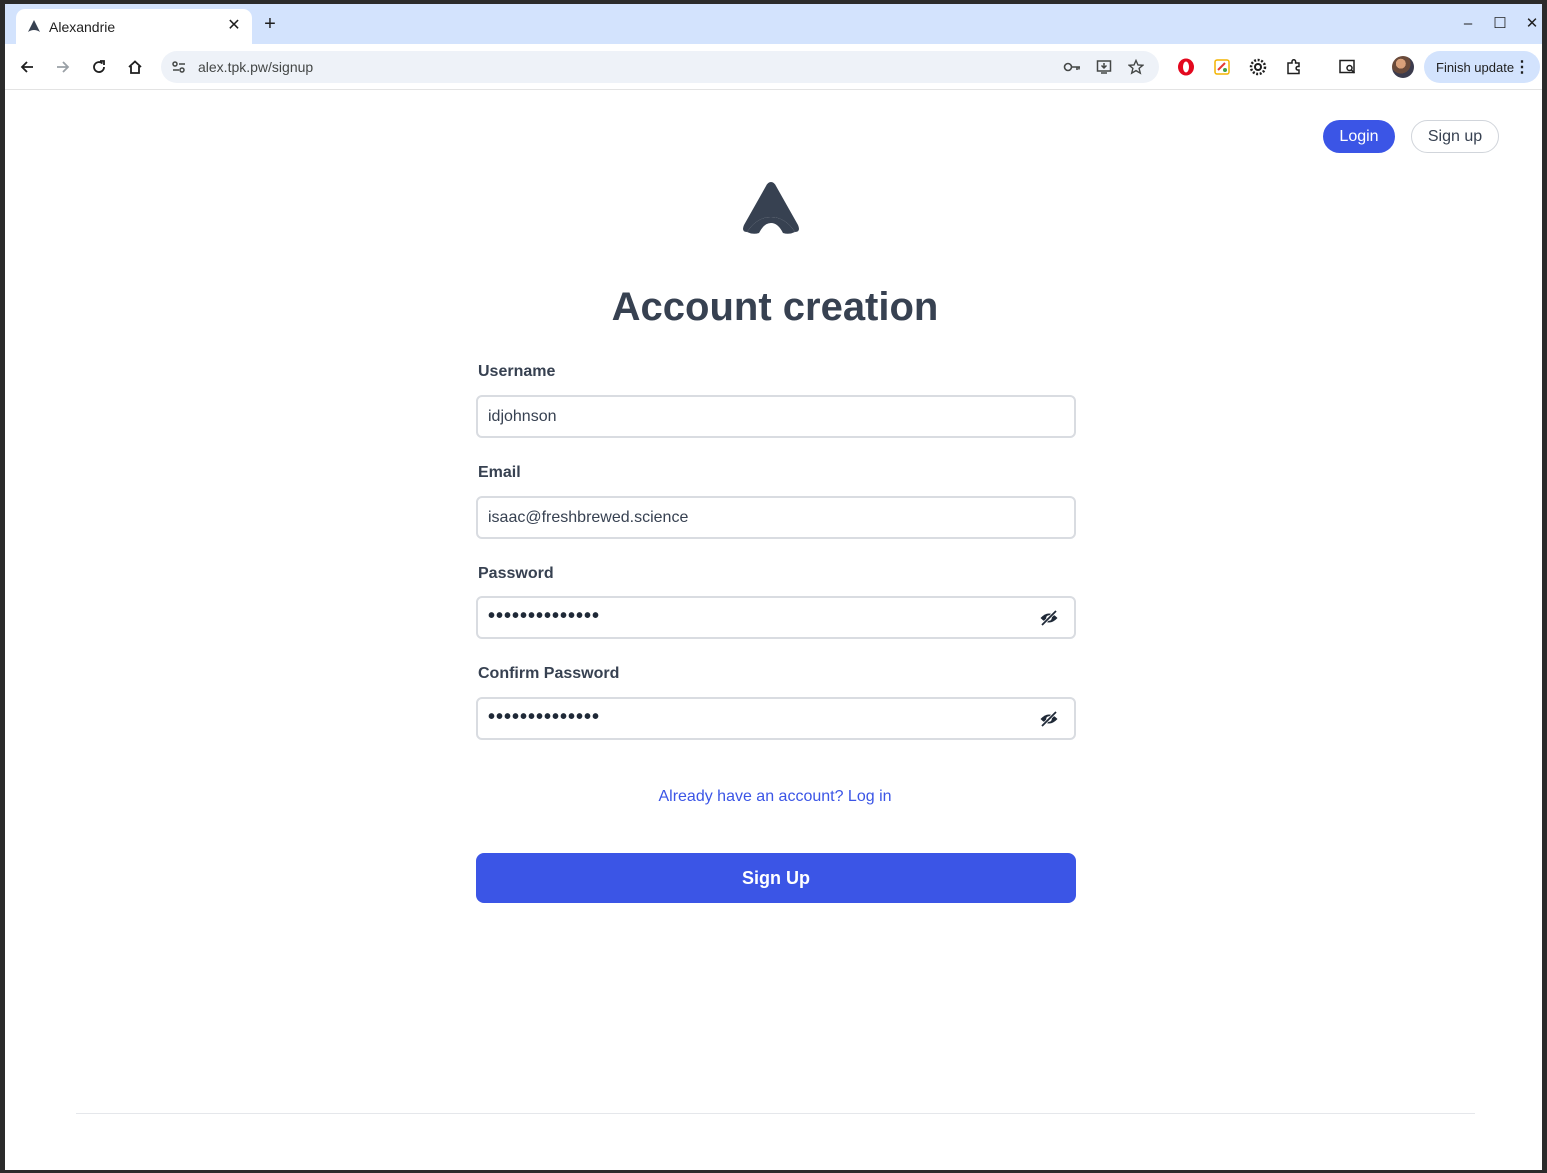 The image size is (1547, 1173). Describe the element at coordinates (773, 797) in the screenshot. I see `already-have-account-link: Already have an account? Log in` at that location.